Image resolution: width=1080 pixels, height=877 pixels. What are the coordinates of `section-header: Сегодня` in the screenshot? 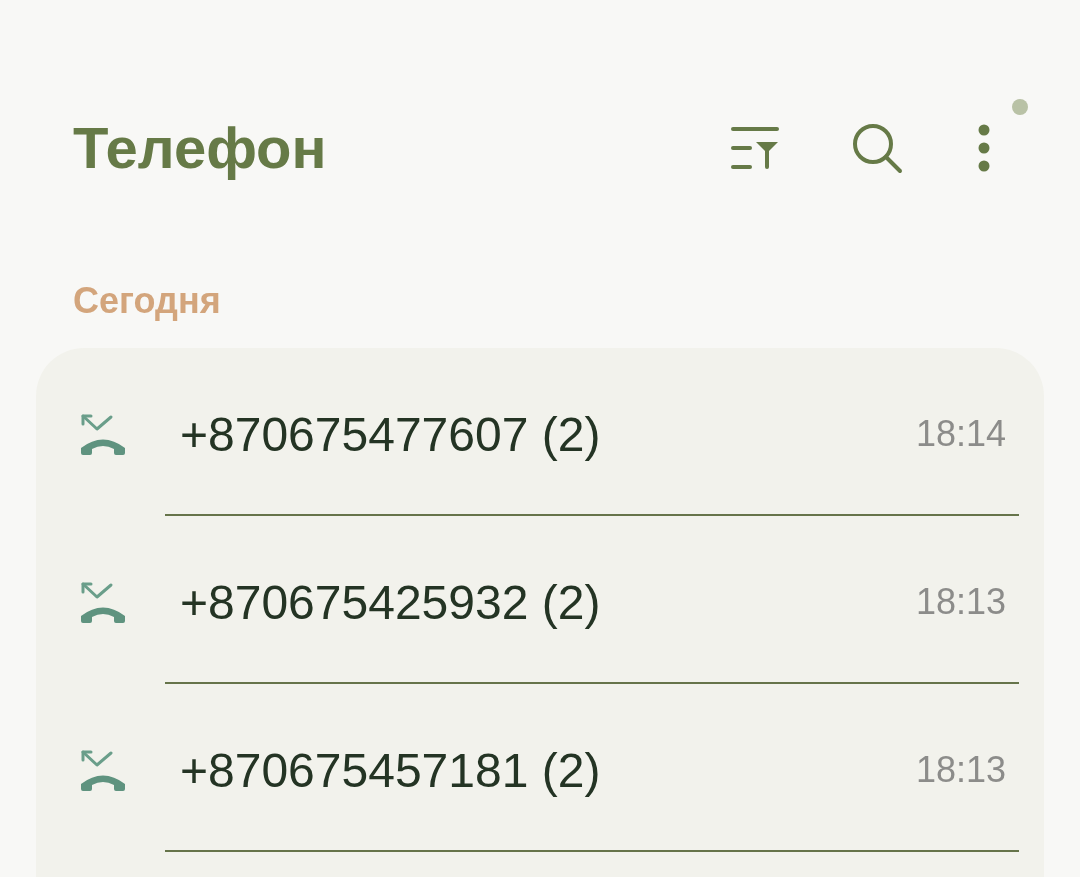 It's located at (147, 303).